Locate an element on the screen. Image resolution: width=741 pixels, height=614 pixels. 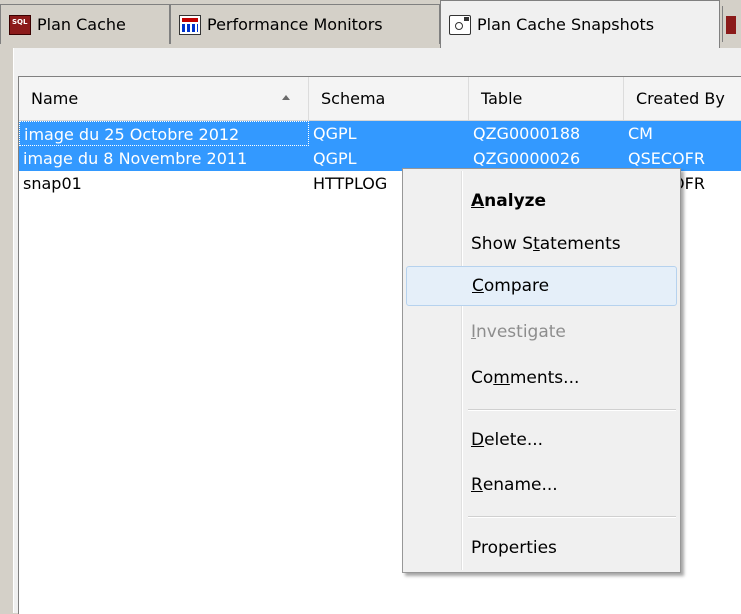
tab-label: Plan Cache Snapshots is located at coordinates (566, 24).